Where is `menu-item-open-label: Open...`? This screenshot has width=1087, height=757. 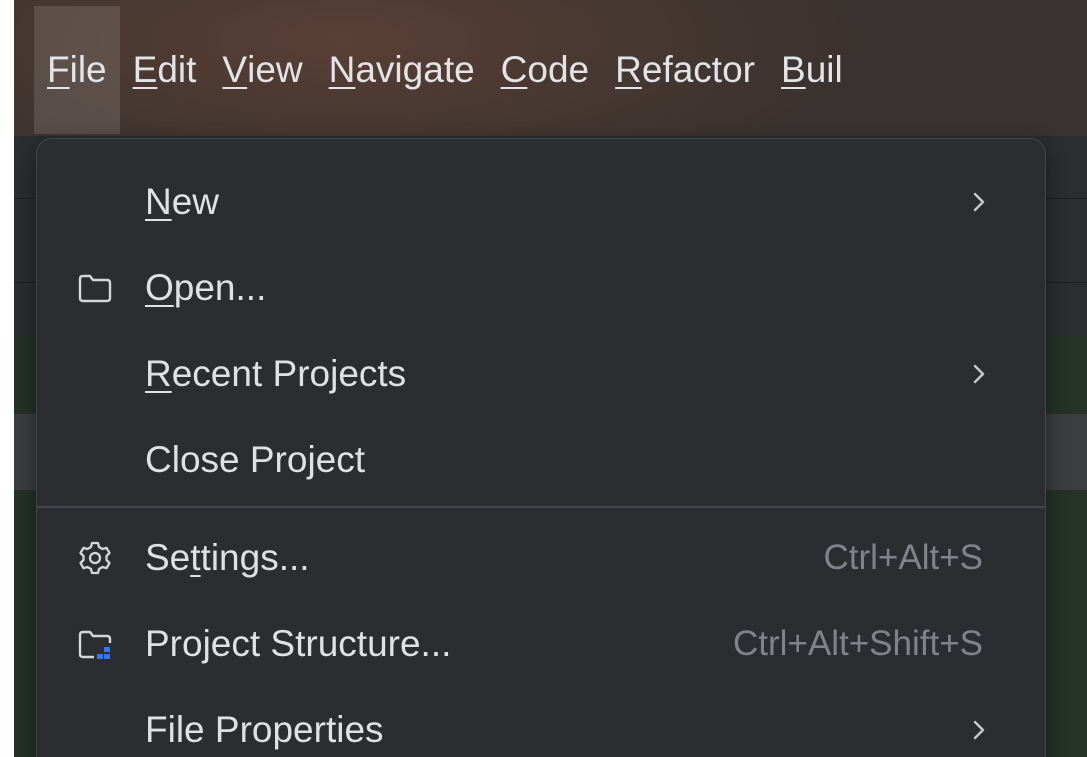 menu-item-open-label: Open... is located at coordinates (205, 288).